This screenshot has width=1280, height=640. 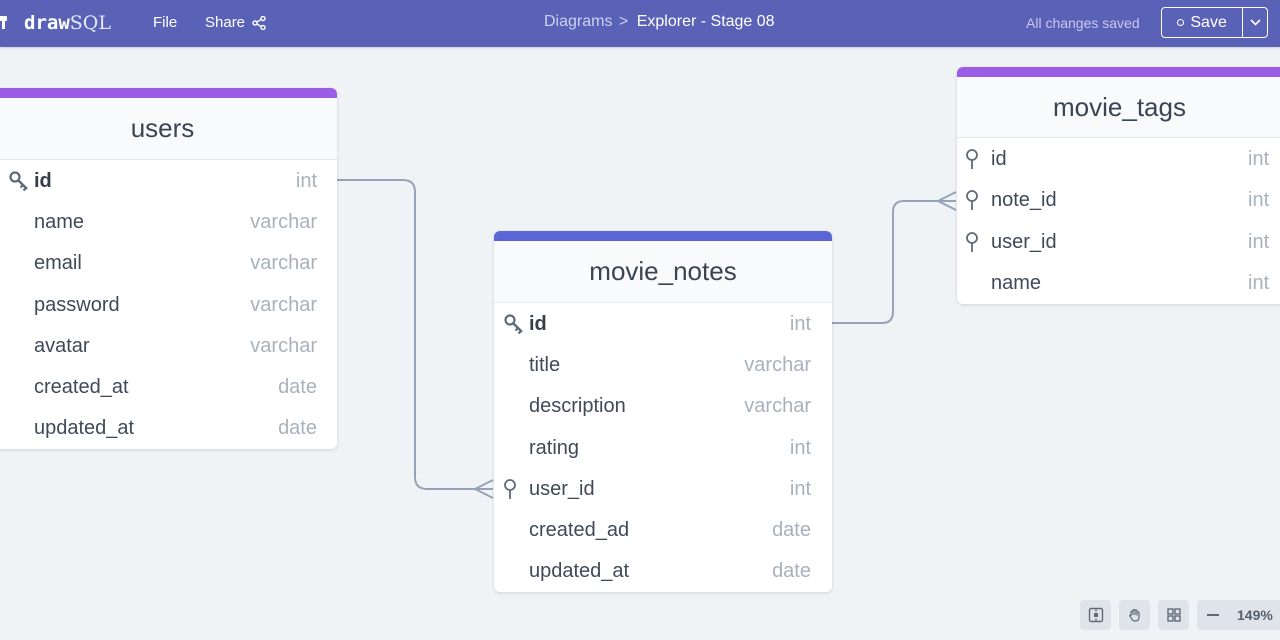 What do you see at coordinates (168, 129) in the screenshot?
I see `table-title: users` at bounding box center [168, 129].